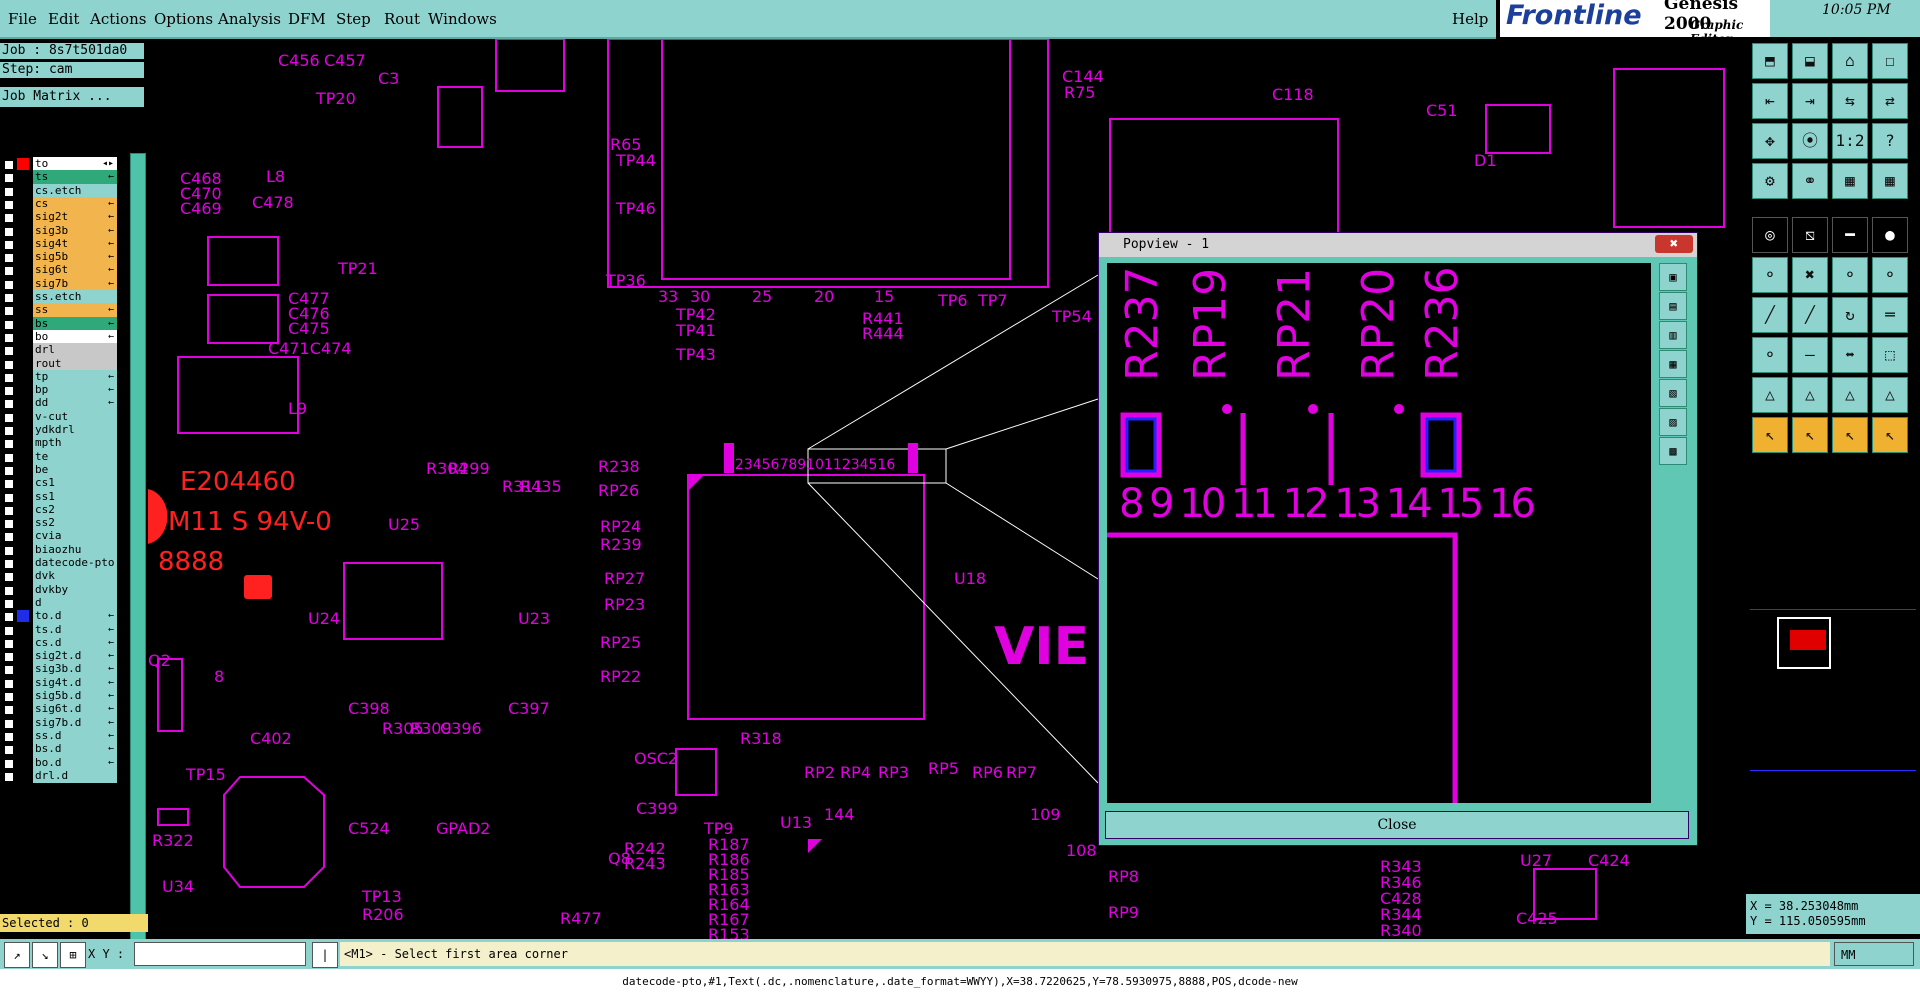 This screenshot has height=994, width=1920. Describe the element at coordinates (108, 164) in the screenshot. I see `layer-affected-icon: ◂▸` at that location.